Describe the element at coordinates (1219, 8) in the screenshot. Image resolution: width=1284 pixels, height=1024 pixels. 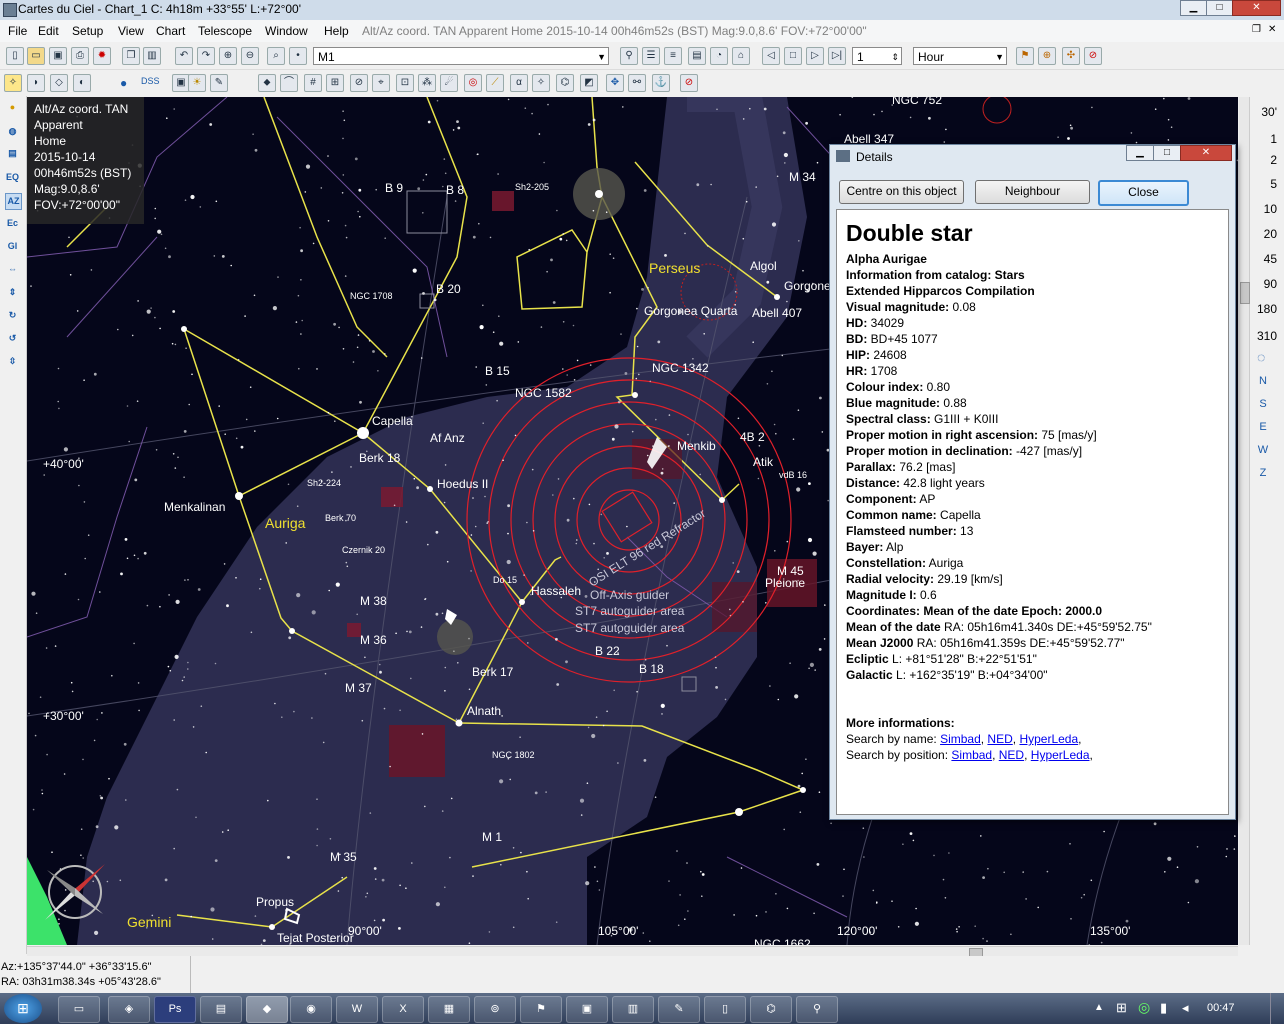
I see `maximize-button: □` at that location.